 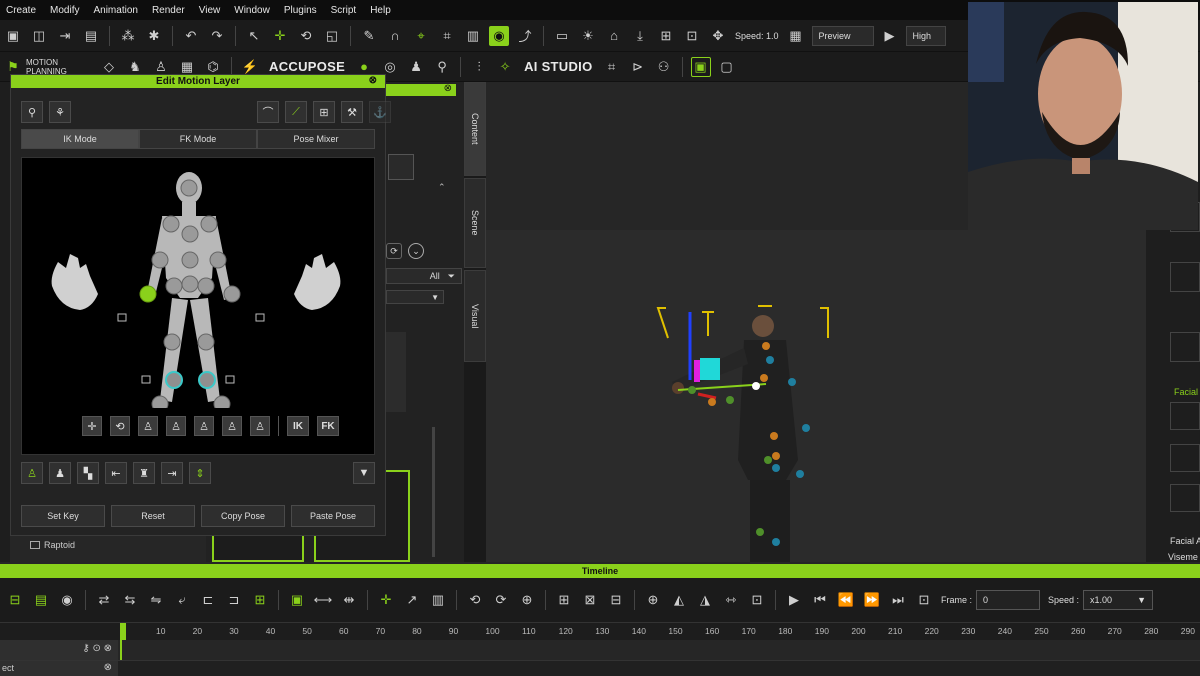 What do you see at coordinates (442, 67) in the screenshot?
I see `sequence-icon: ⚲` at bounding box center [442, 67].